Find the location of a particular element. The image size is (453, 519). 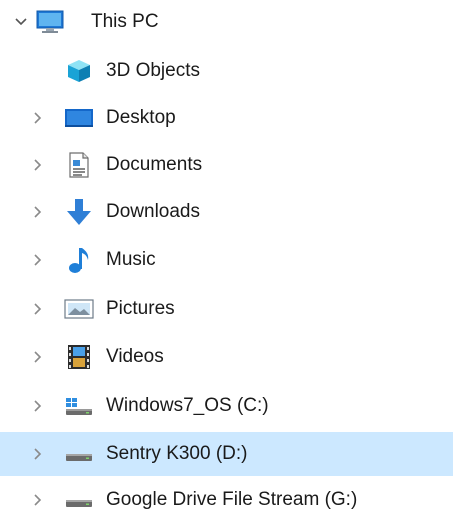

music-icon is located at coordinates (79, 260).